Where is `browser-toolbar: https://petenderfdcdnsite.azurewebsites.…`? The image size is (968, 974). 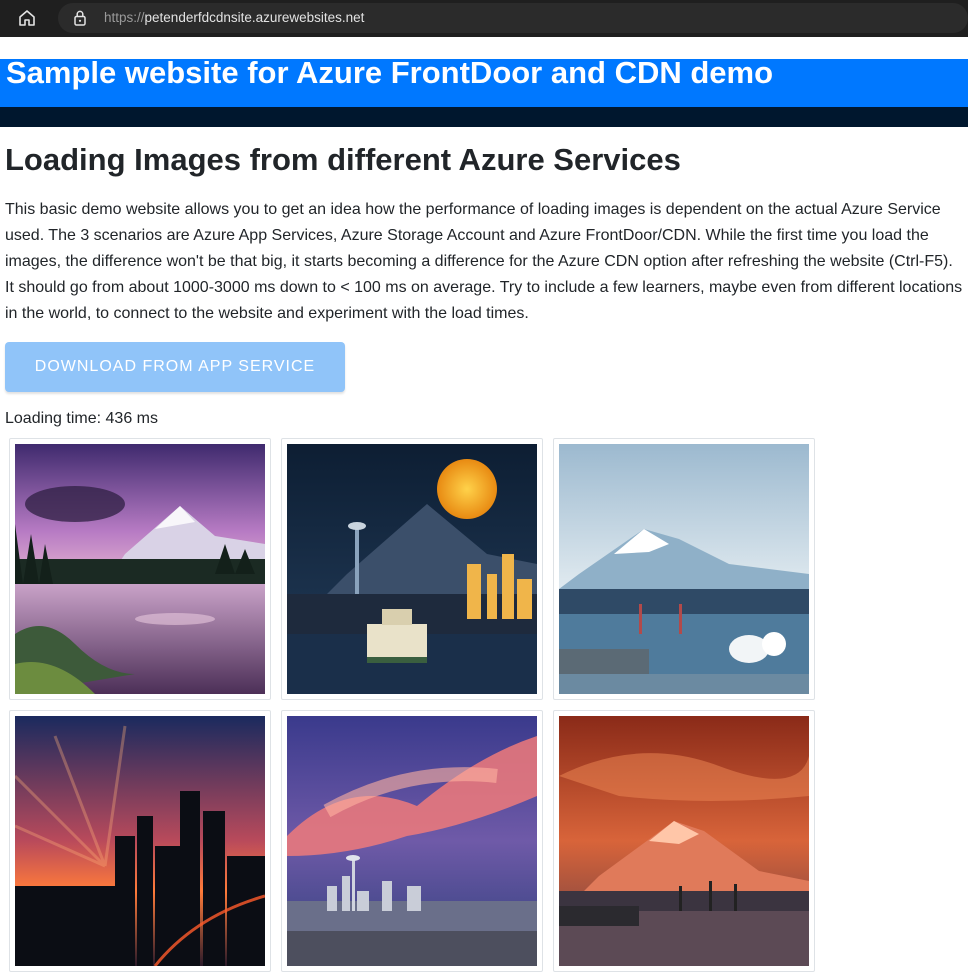 browser-toolbar: https://petenderfdcdnsite.azurewebsites.… is located at coordinates (484, 18).